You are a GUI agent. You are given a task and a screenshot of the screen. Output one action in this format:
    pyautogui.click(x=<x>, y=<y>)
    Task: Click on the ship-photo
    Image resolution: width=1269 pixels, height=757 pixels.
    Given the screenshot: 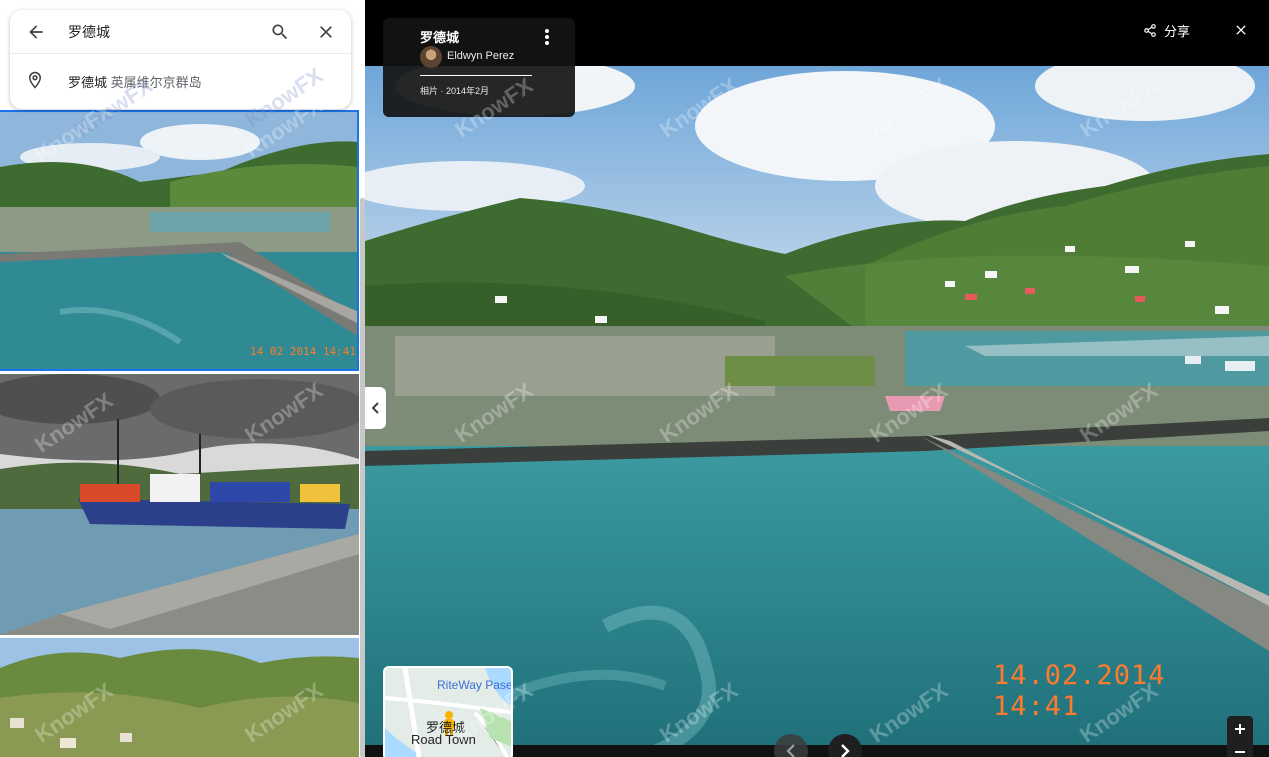 What is the action you would take?
    pyautogui.click(x=179, y=504)
    